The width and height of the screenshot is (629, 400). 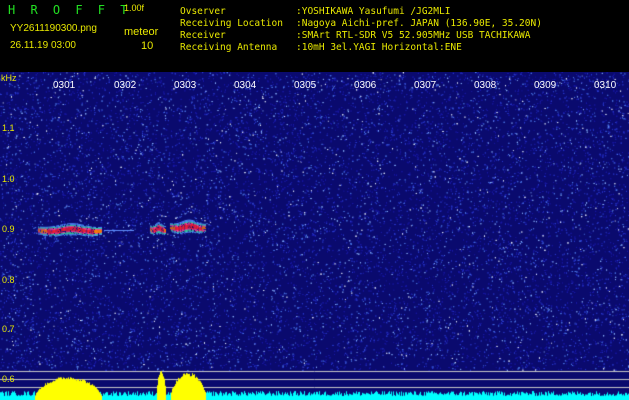 I want to click on antenna-label: Receiving Antenna, so click(x=229, y=47).